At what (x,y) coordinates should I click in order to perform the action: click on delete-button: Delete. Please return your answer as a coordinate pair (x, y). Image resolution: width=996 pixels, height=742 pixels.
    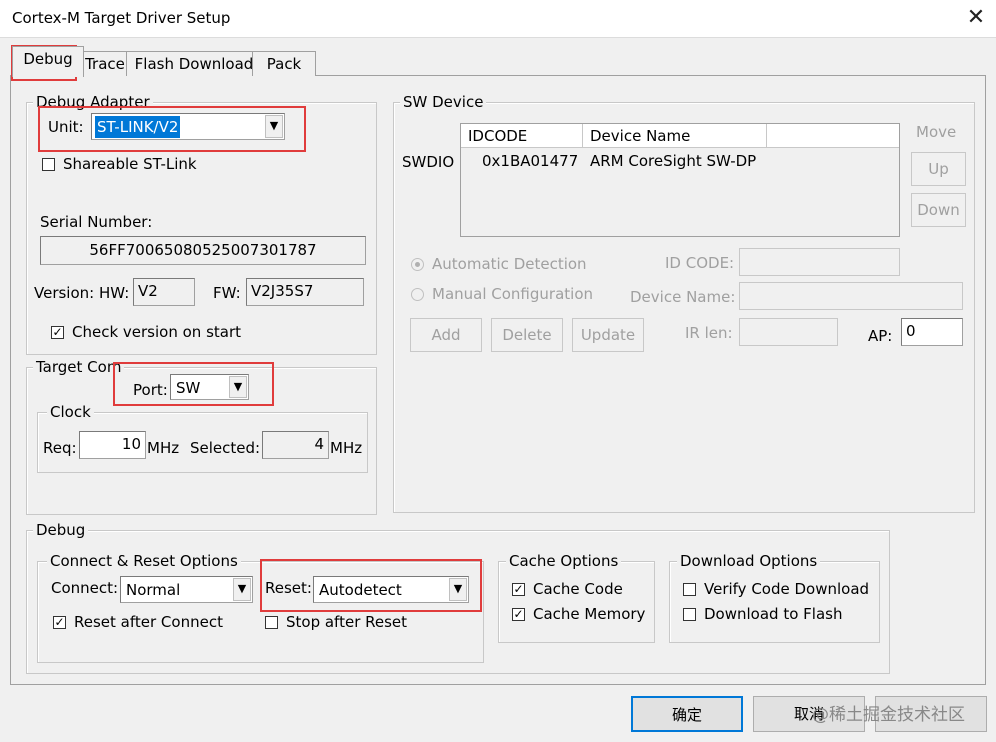
    Looking at the image, I should click on (527, 335).